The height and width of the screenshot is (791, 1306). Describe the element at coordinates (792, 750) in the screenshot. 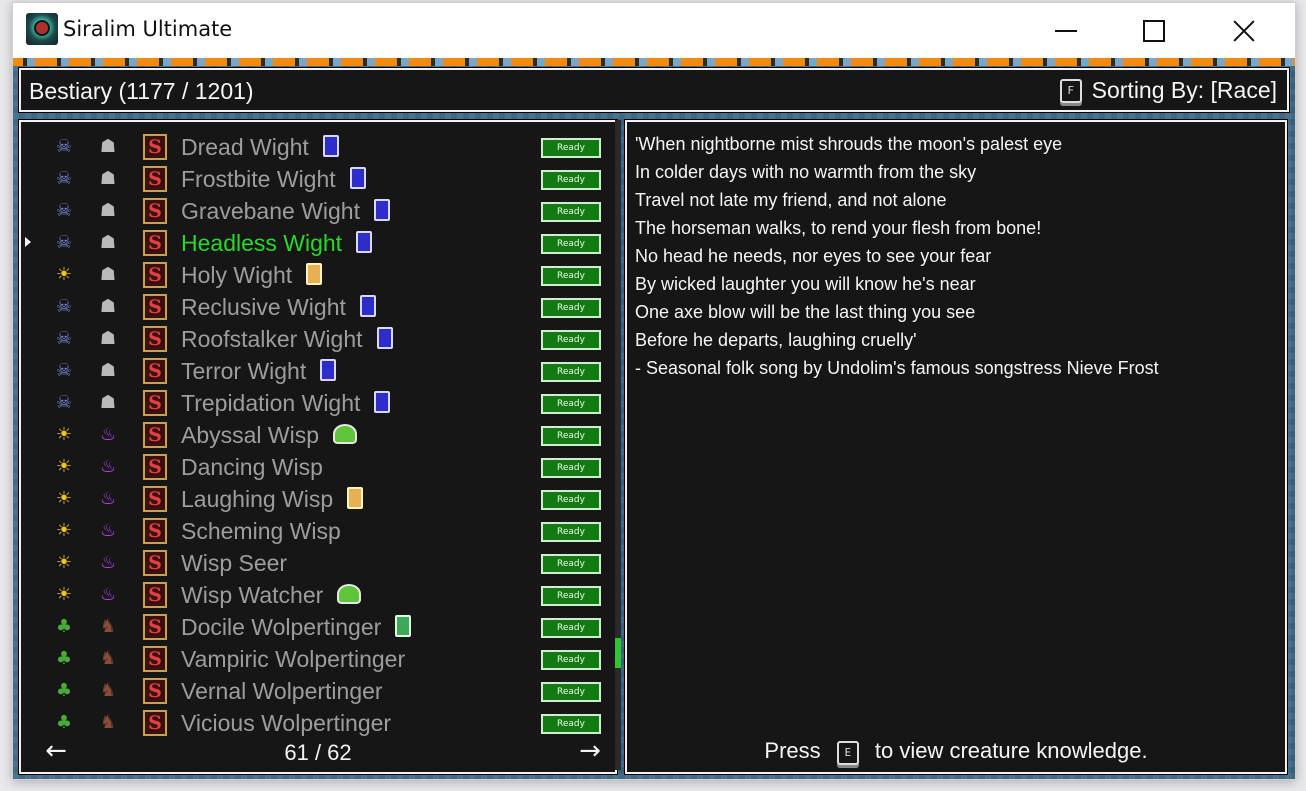

I see `press-prefix: Press` at that location.